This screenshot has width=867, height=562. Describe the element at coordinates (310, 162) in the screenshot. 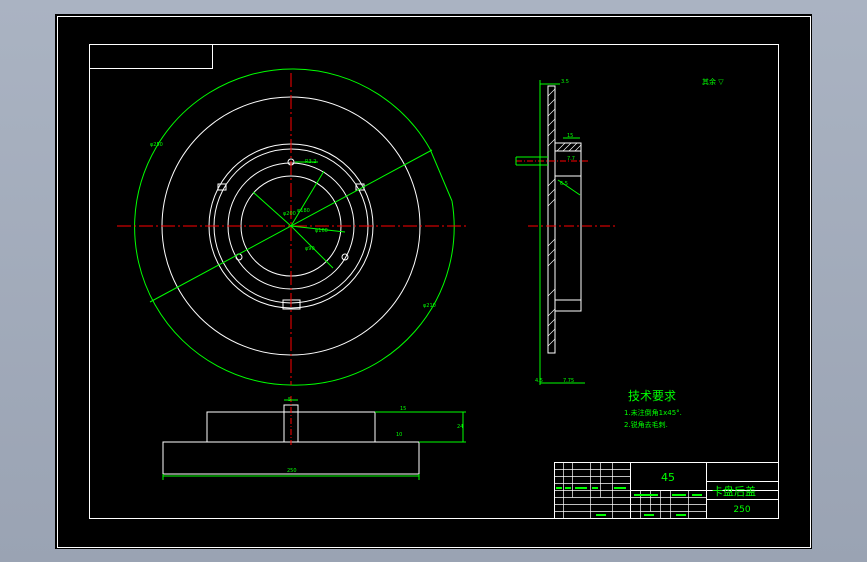

I see `dim-label: R3.2` at that location.